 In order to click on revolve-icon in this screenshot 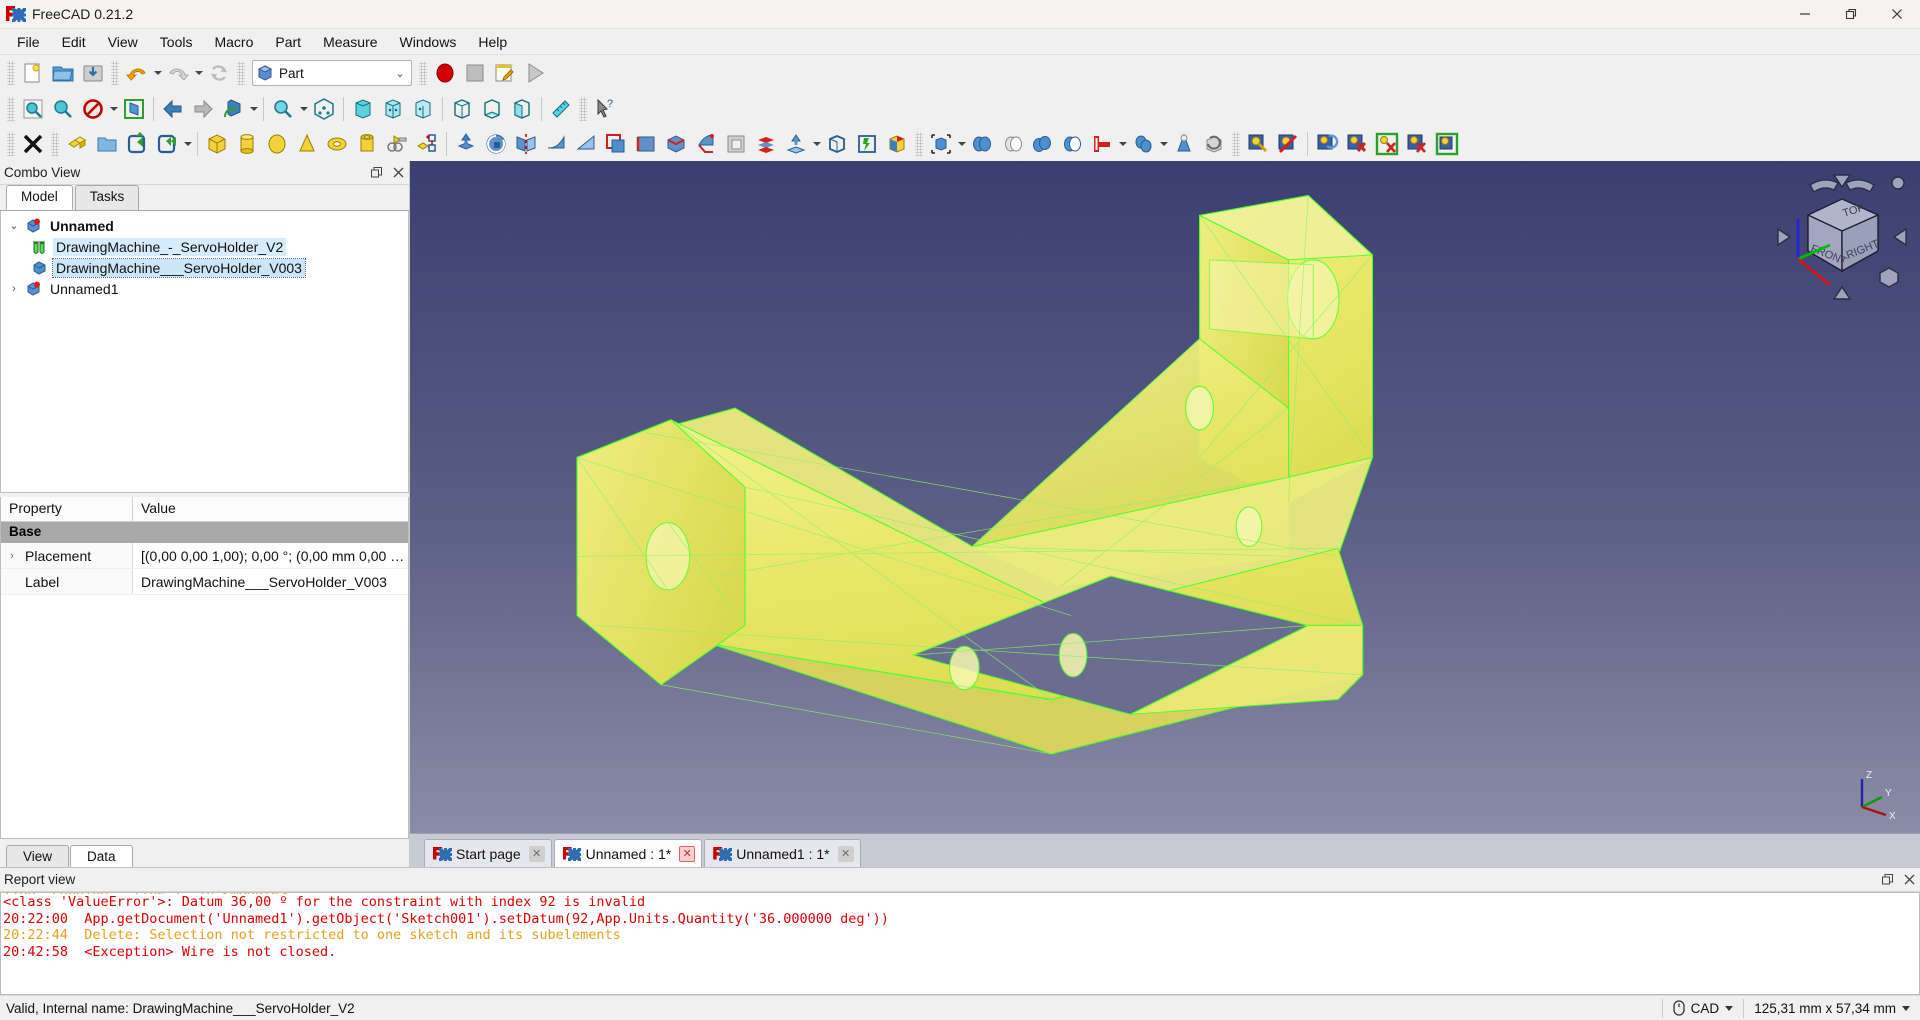, I will do `click(496, 144)`.